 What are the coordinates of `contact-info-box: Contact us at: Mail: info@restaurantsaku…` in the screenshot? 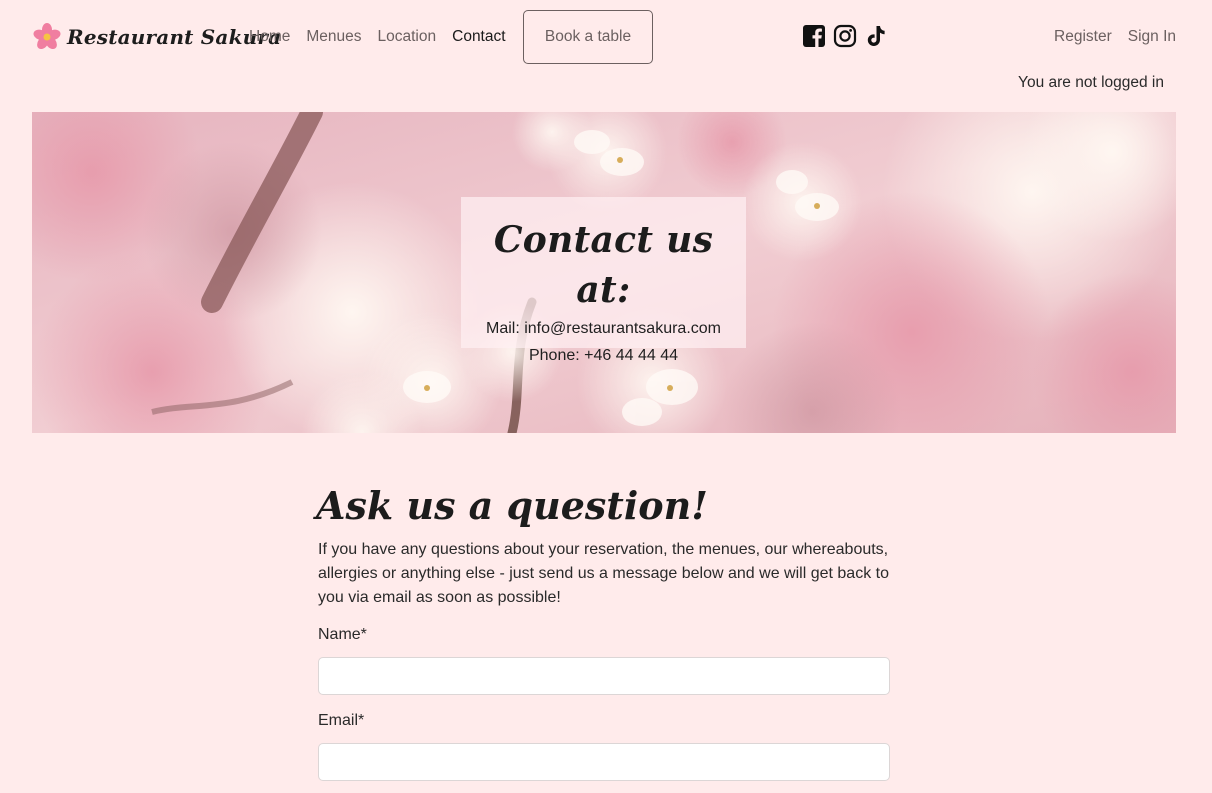 It's located at (603, 280).